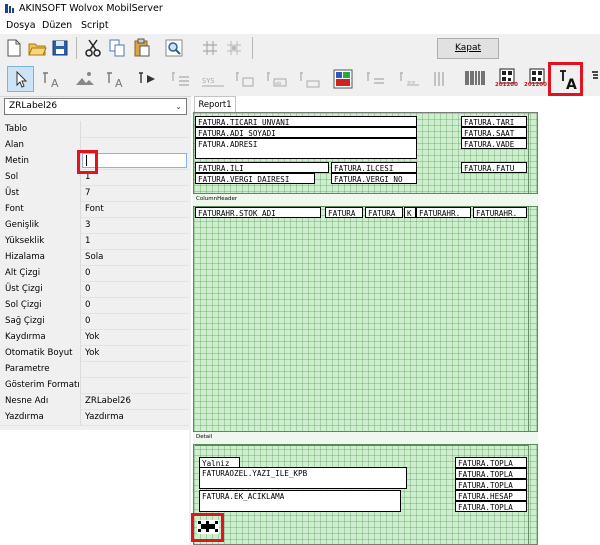 The width and height of the screenshot is (600, 545). What do you see at coordinates (88, 193) in the screenshot?
I see `property-value: 7` at bounding box center [88, 193].